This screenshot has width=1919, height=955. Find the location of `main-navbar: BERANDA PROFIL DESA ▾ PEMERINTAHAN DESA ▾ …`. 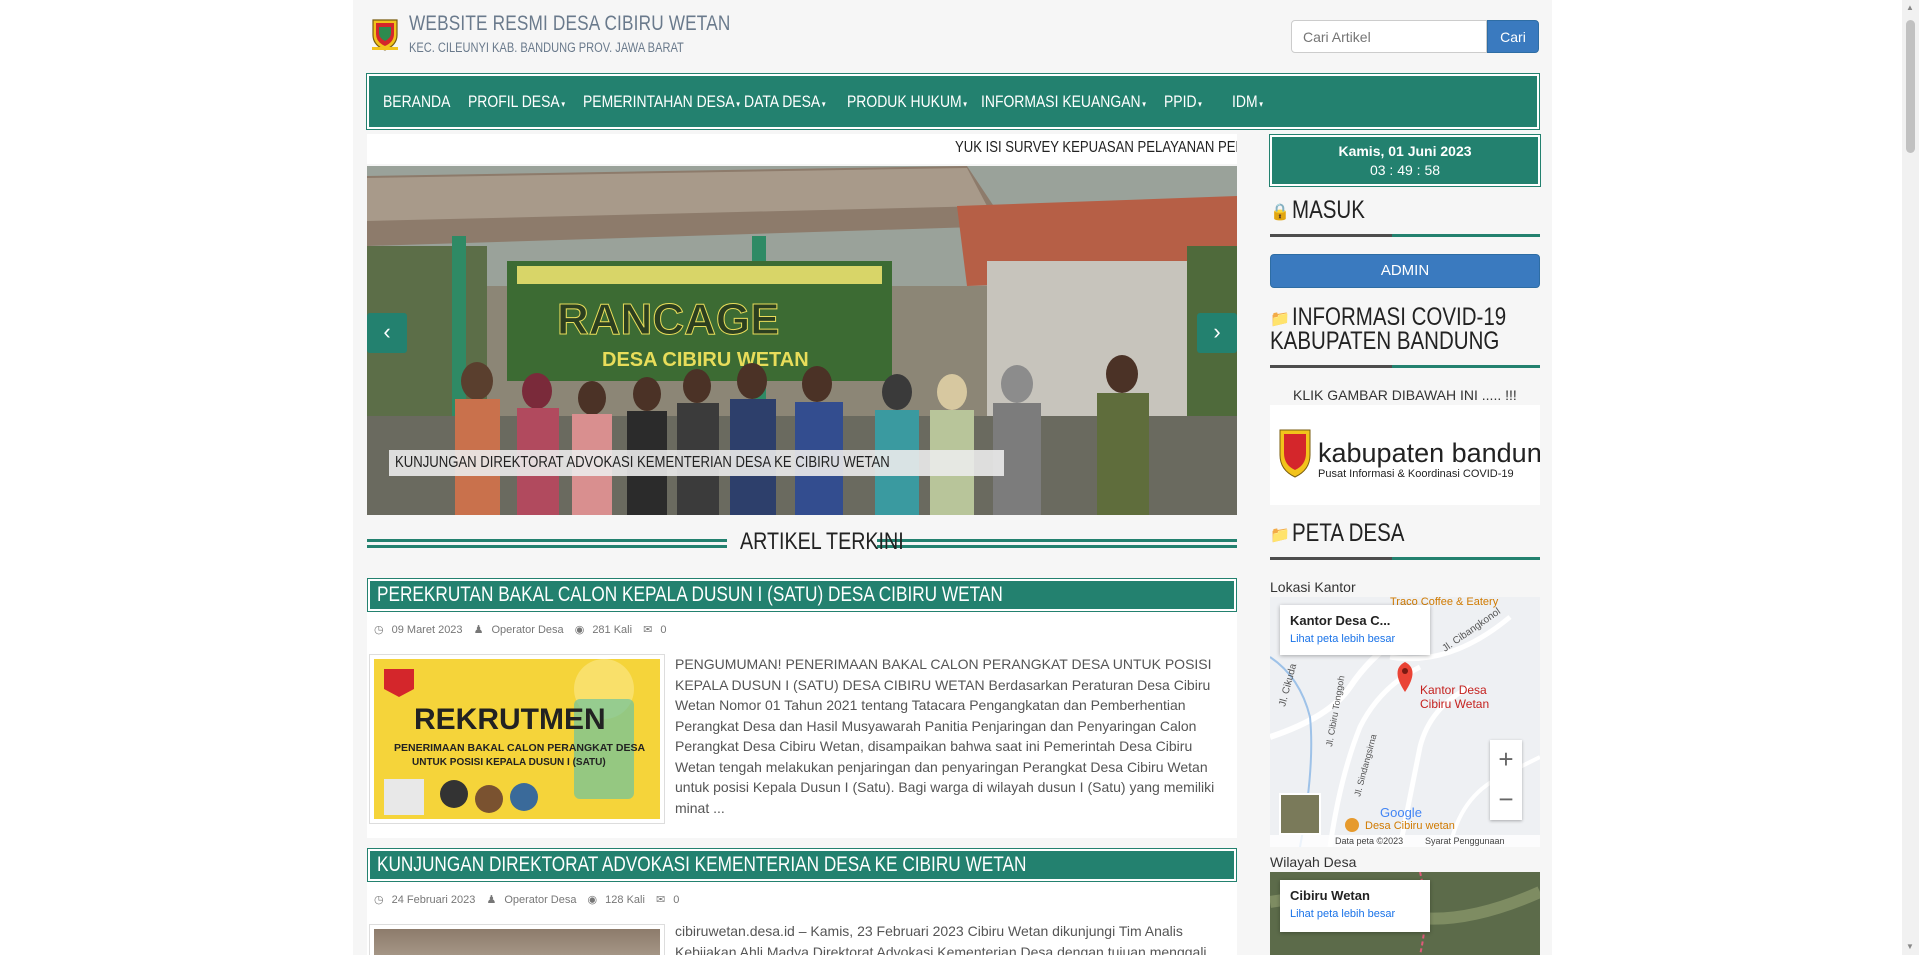

main-navbar: BERANDA PROFIL DESA ▾ PEMERINTAHAN DESA ▾ … is located at coordinates (953, 101).